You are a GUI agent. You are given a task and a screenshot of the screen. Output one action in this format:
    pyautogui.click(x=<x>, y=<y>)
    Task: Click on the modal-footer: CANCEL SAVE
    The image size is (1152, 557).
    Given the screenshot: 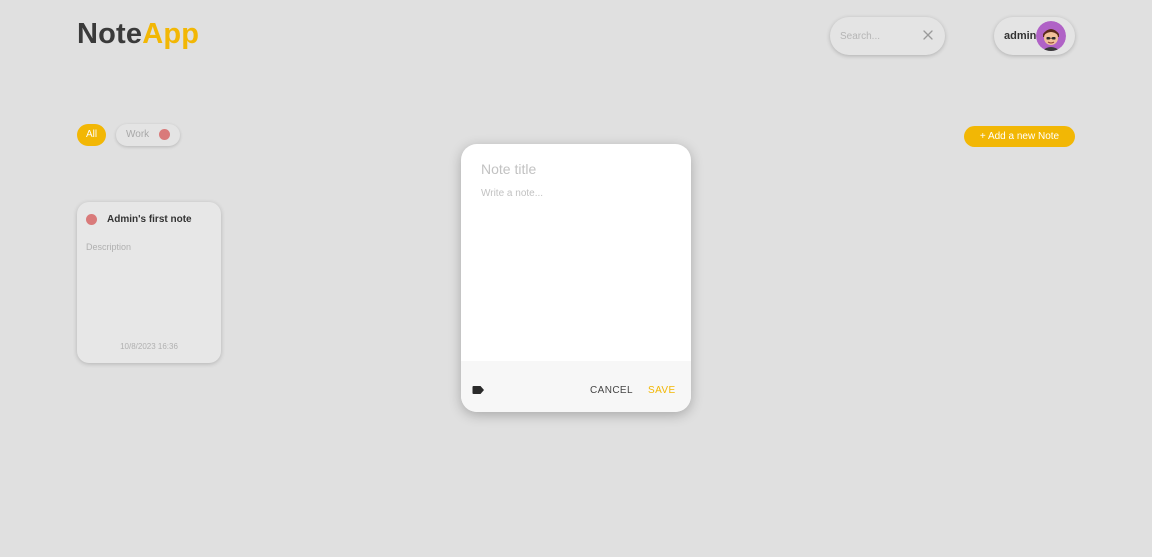 What is the action you would take?
    pyautogui.click(x=576, y=386)
    